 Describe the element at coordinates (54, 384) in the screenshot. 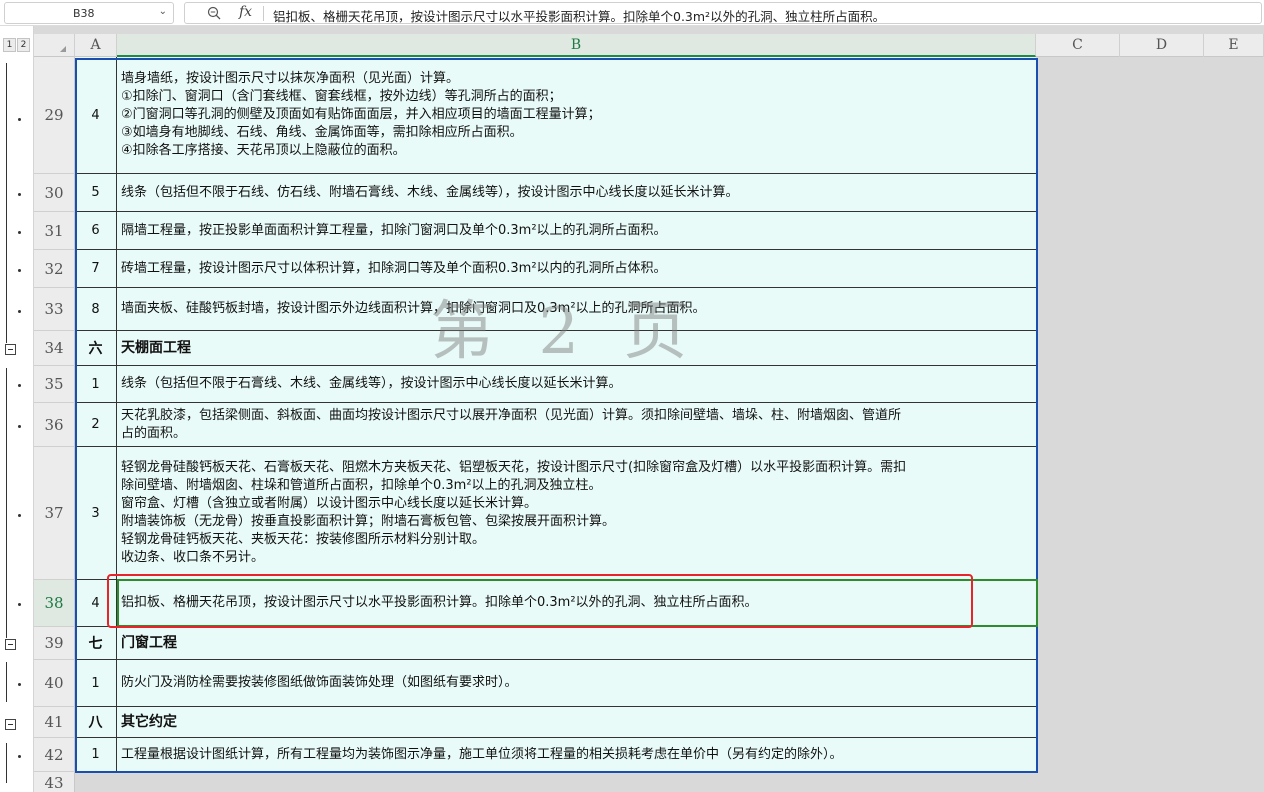

I see `row-header: 35` at that location.